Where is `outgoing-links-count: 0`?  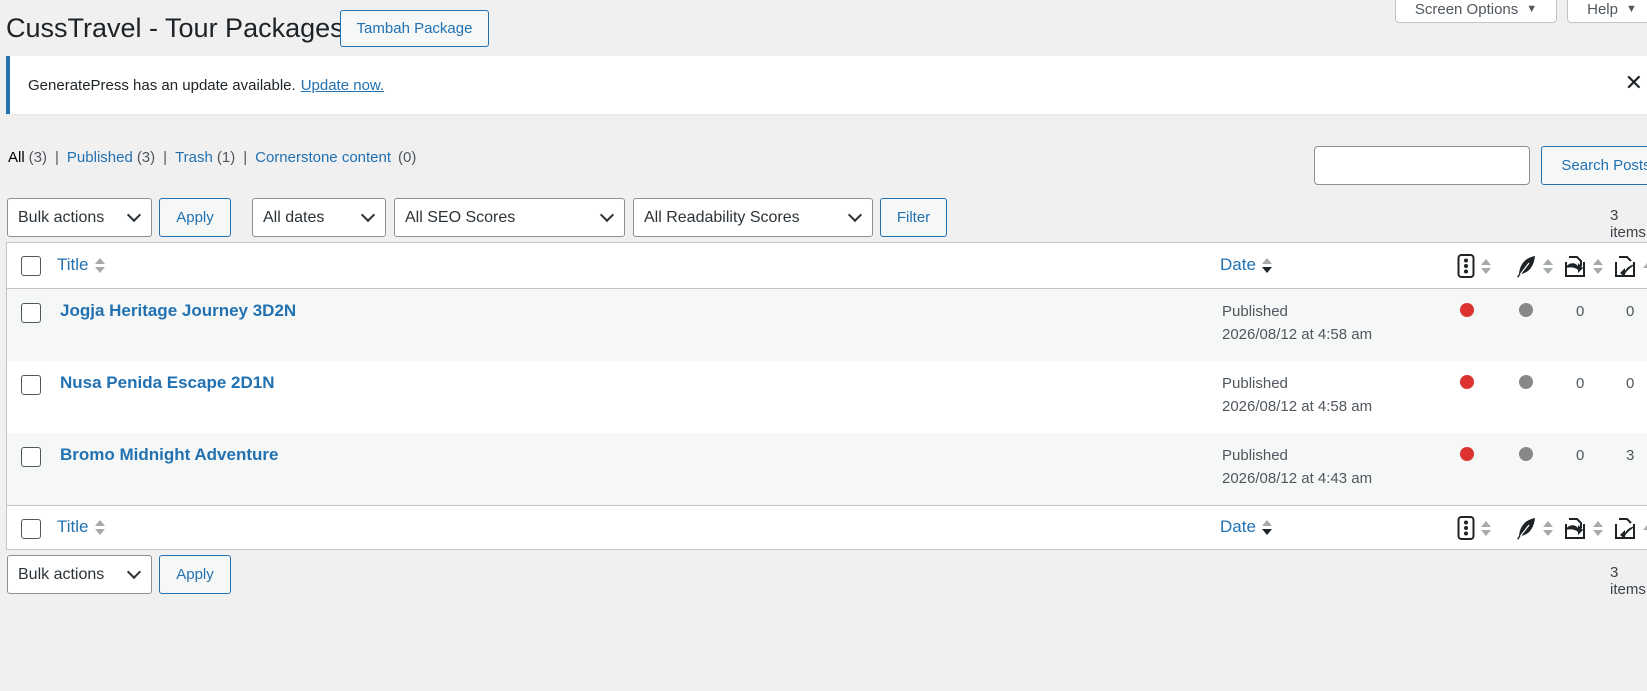
outgoing-links-count: 0 is located at coordinates (1580, 383).